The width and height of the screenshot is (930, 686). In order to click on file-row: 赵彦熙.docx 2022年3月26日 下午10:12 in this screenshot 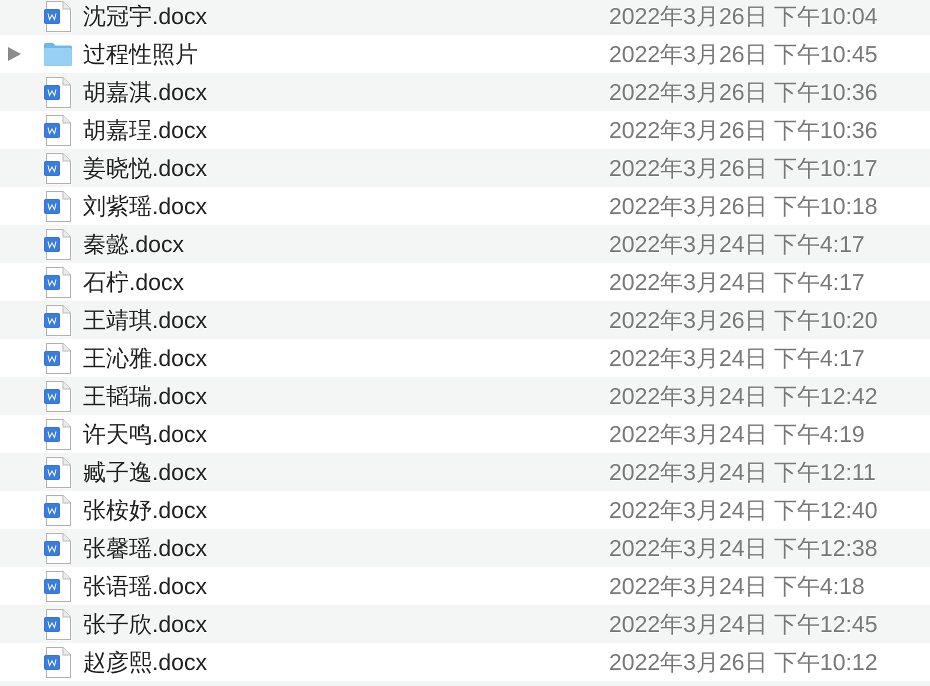, I will do `click(465, 662)`.